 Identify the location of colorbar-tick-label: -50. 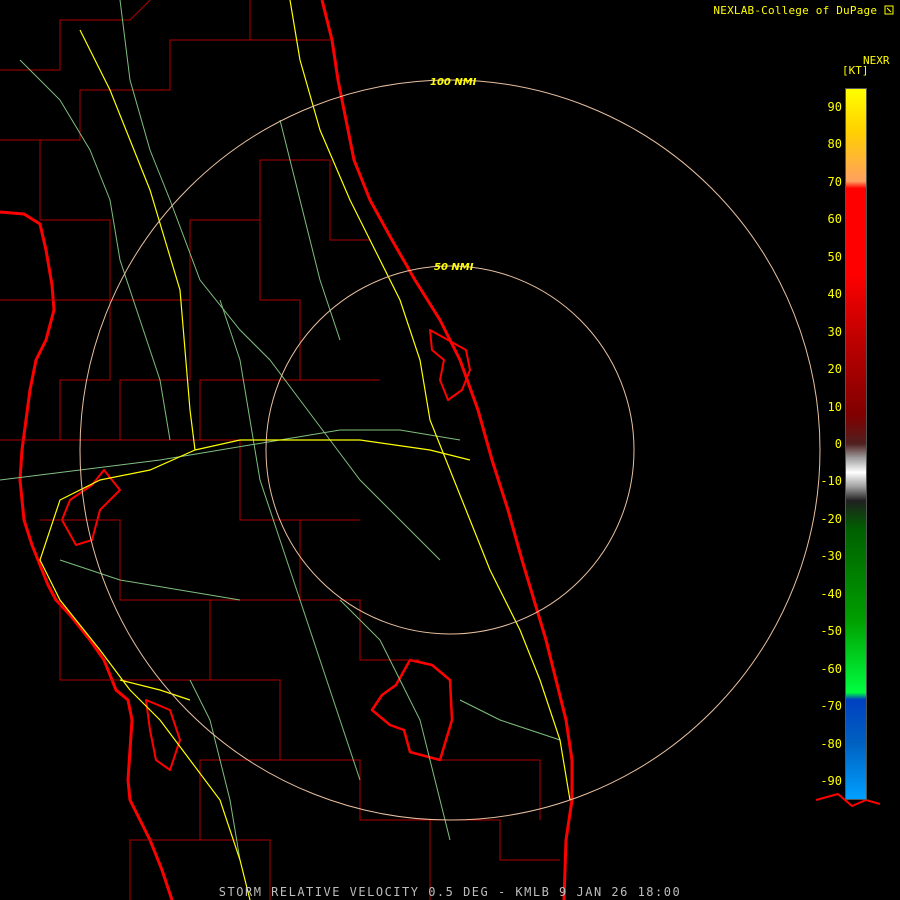
(831, 631).